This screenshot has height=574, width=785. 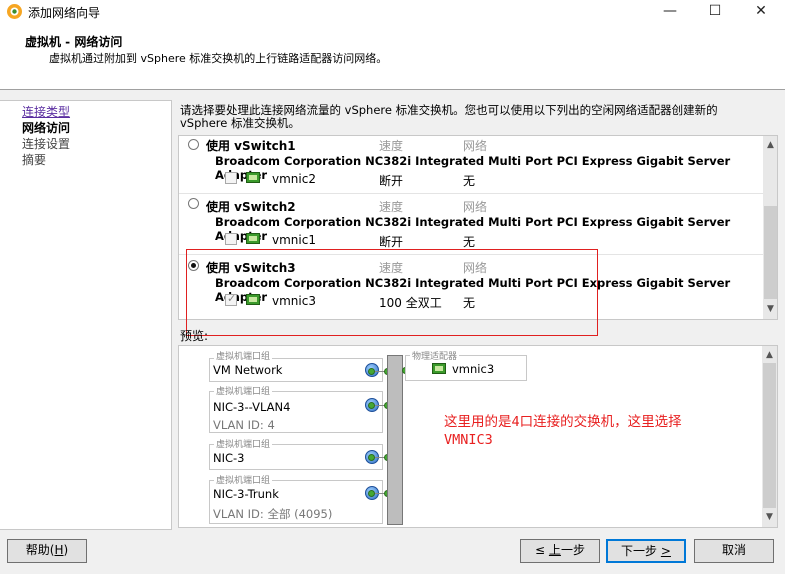 I want to click on cancel-button: 取消, so click(x=734, y=551).